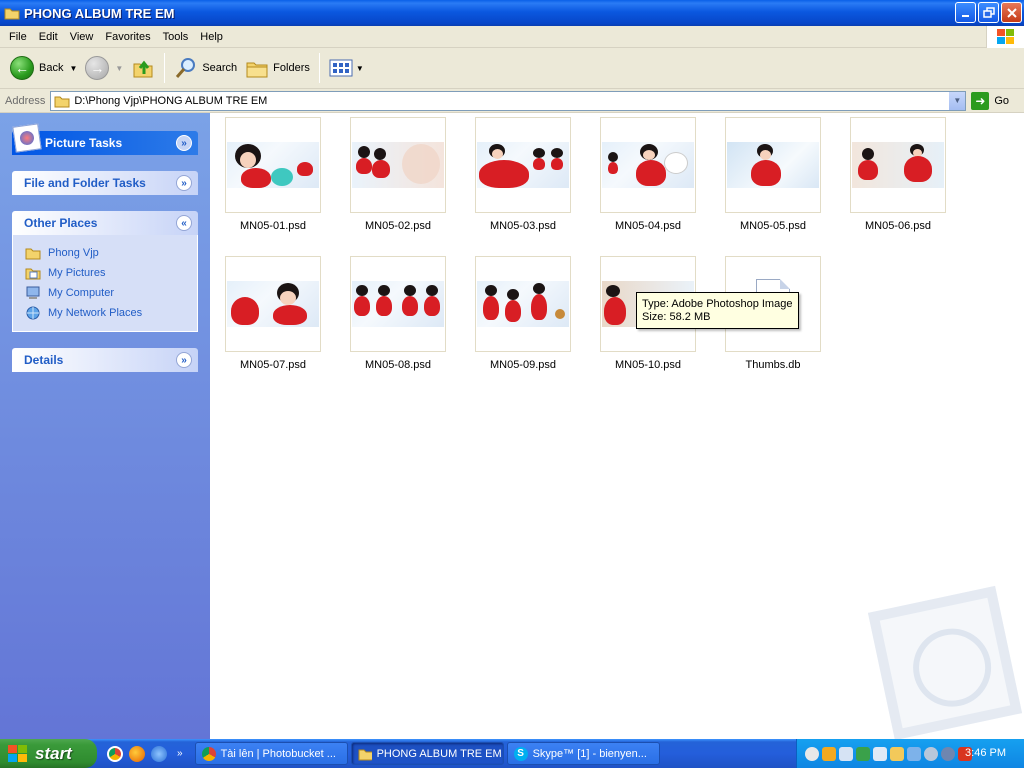 This screenshot has width=1024, height=768. What do you see at coordinates (1011, 12) in the screenshot?
I see `close-button` at bounding box center [1011, 12].